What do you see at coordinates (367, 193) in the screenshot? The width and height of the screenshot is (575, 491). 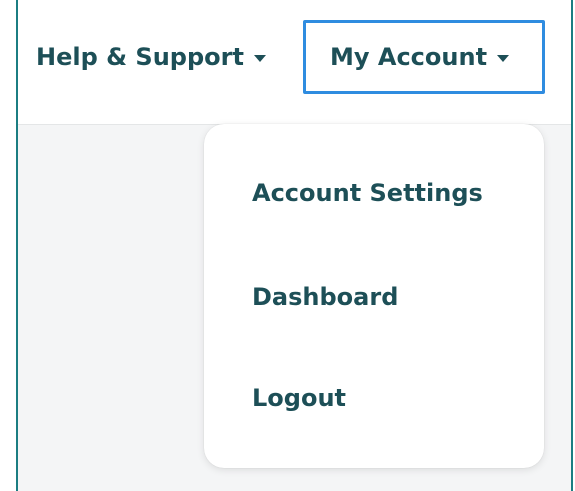 I see `menu-item-account-settings: Account Settings` at bounding box center [367, 193].